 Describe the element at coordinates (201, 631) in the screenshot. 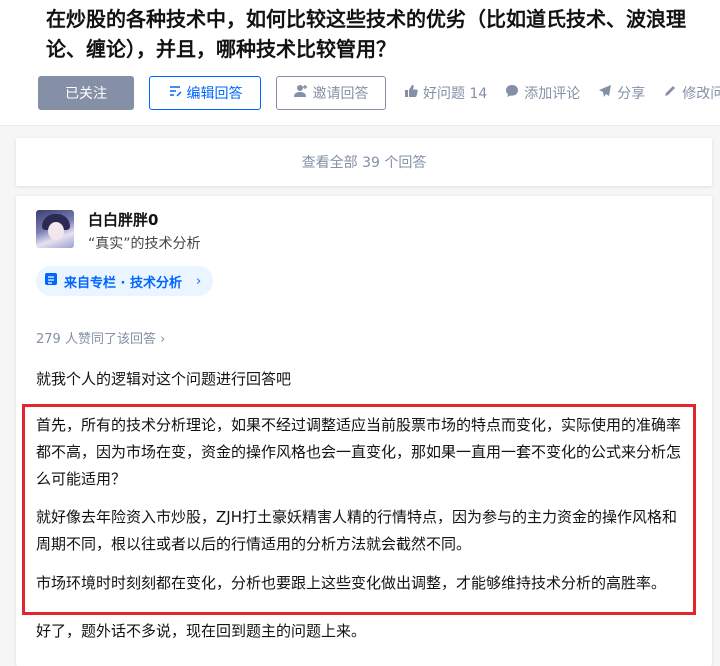

I see `answer-outro: 好了，题外话不多说，现在回到题主的问题上来。` at that location.